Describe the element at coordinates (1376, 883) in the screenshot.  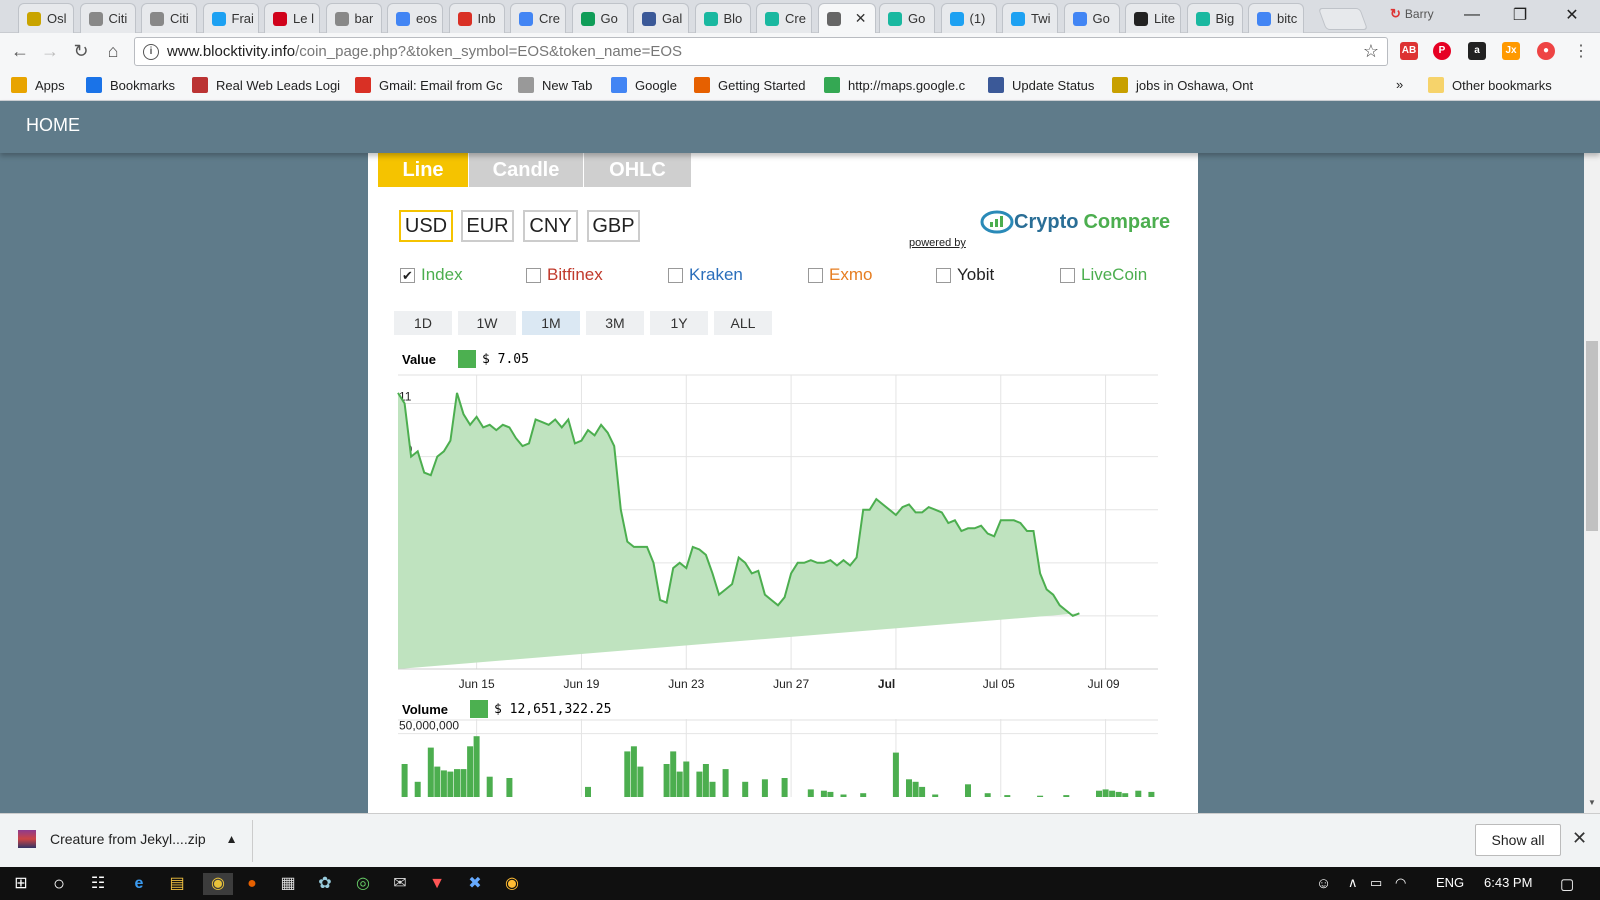
I see `battery-icon: ▭` at that location.